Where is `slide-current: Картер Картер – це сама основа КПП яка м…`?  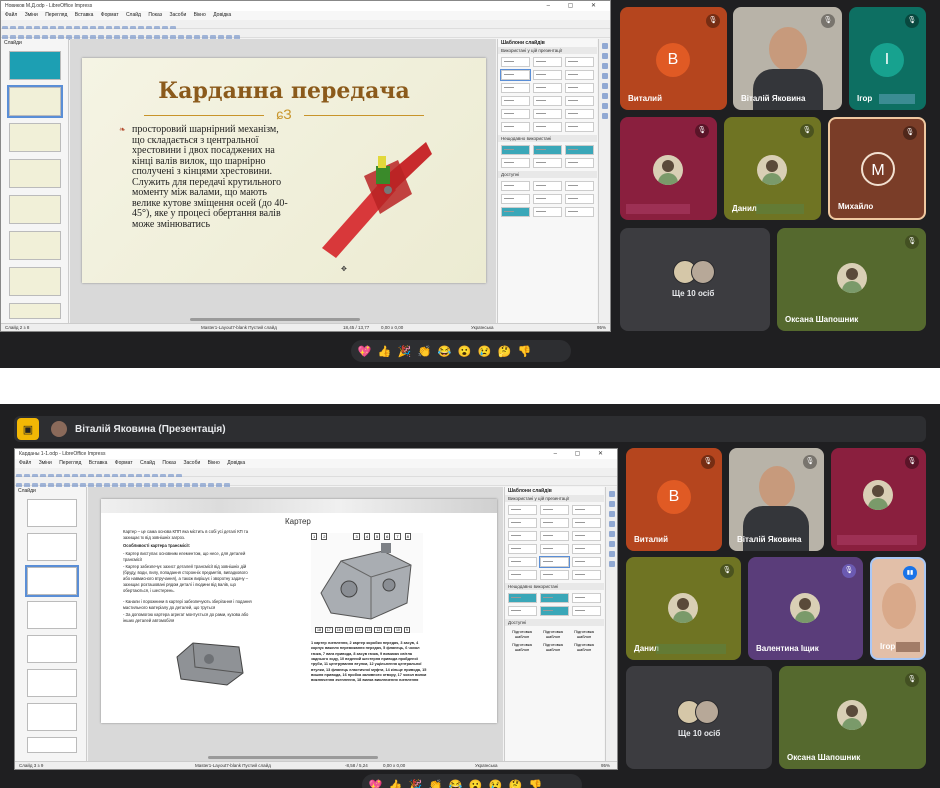
slide-current: Картер Картер – це сама основа КПП яка м… is located at coordinates (299, 611).